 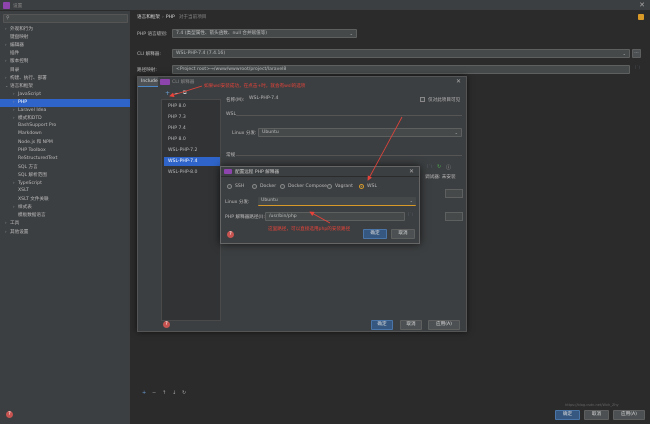 What do you see at coordinates (320, 217) in the screenshot?
I see `arrow-to-path` at bounding box center [320, 217].